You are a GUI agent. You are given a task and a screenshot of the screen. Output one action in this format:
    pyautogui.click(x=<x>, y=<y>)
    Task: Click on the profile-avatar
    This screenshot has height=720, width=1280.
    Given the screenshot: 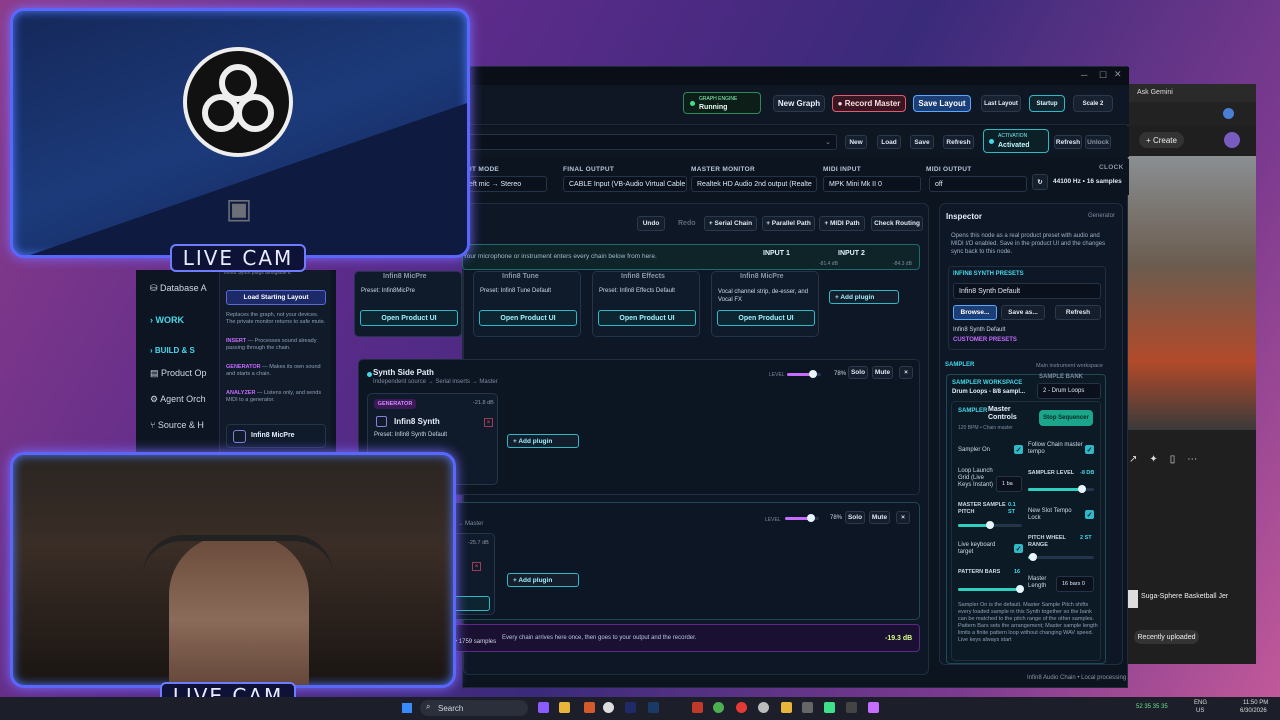 What is the action you would take?
    pyautogui.click(x=1228, y=113)
    